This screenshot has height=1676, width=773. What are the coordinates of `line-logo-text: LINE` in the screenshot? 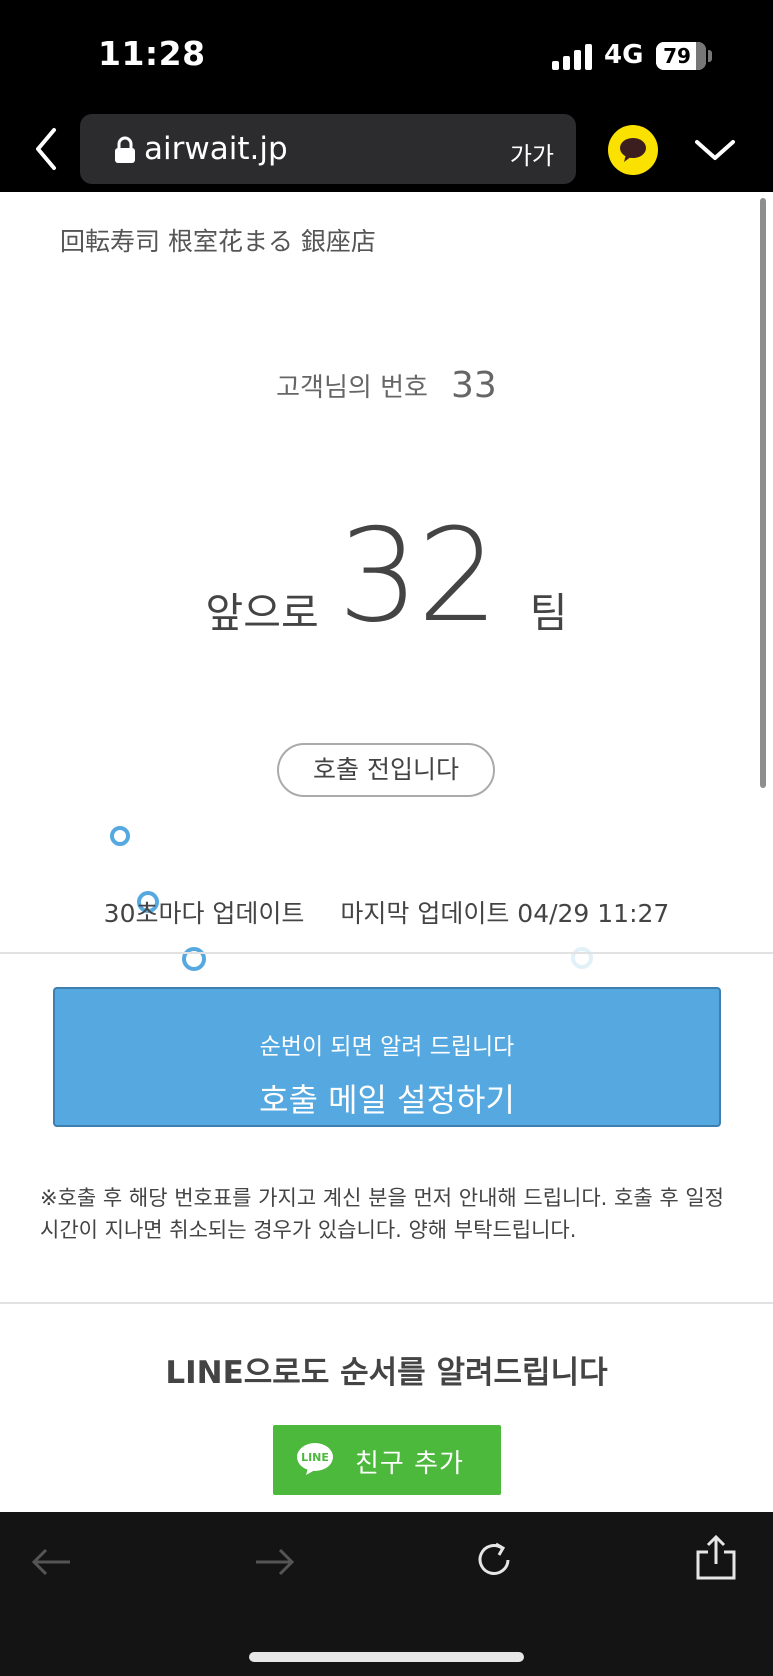 It's located at (315, 1457).